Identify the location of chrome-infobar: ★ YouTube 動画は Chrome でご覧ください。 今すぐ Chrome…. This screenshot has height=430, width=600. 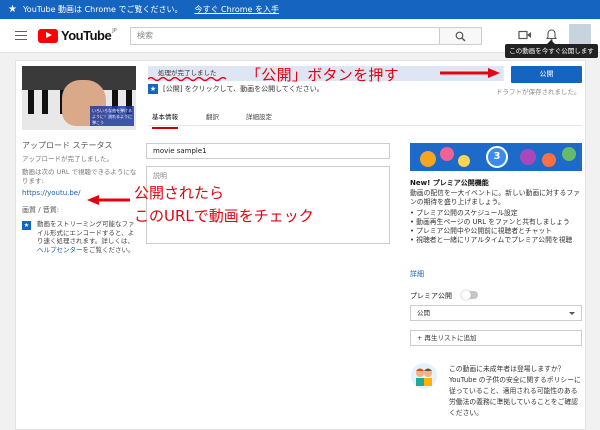
(300, 9).